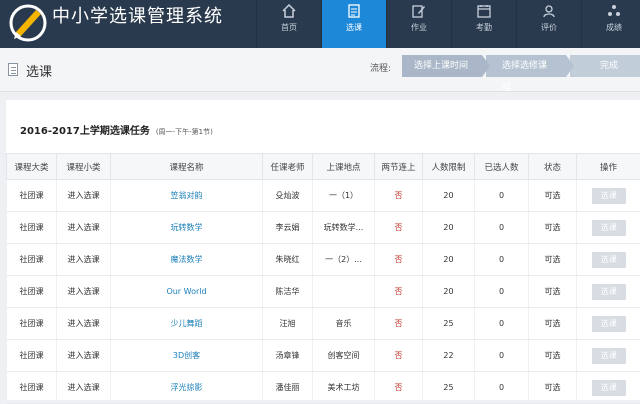  I want to click on step-complete: 完成, so click(605, 66).